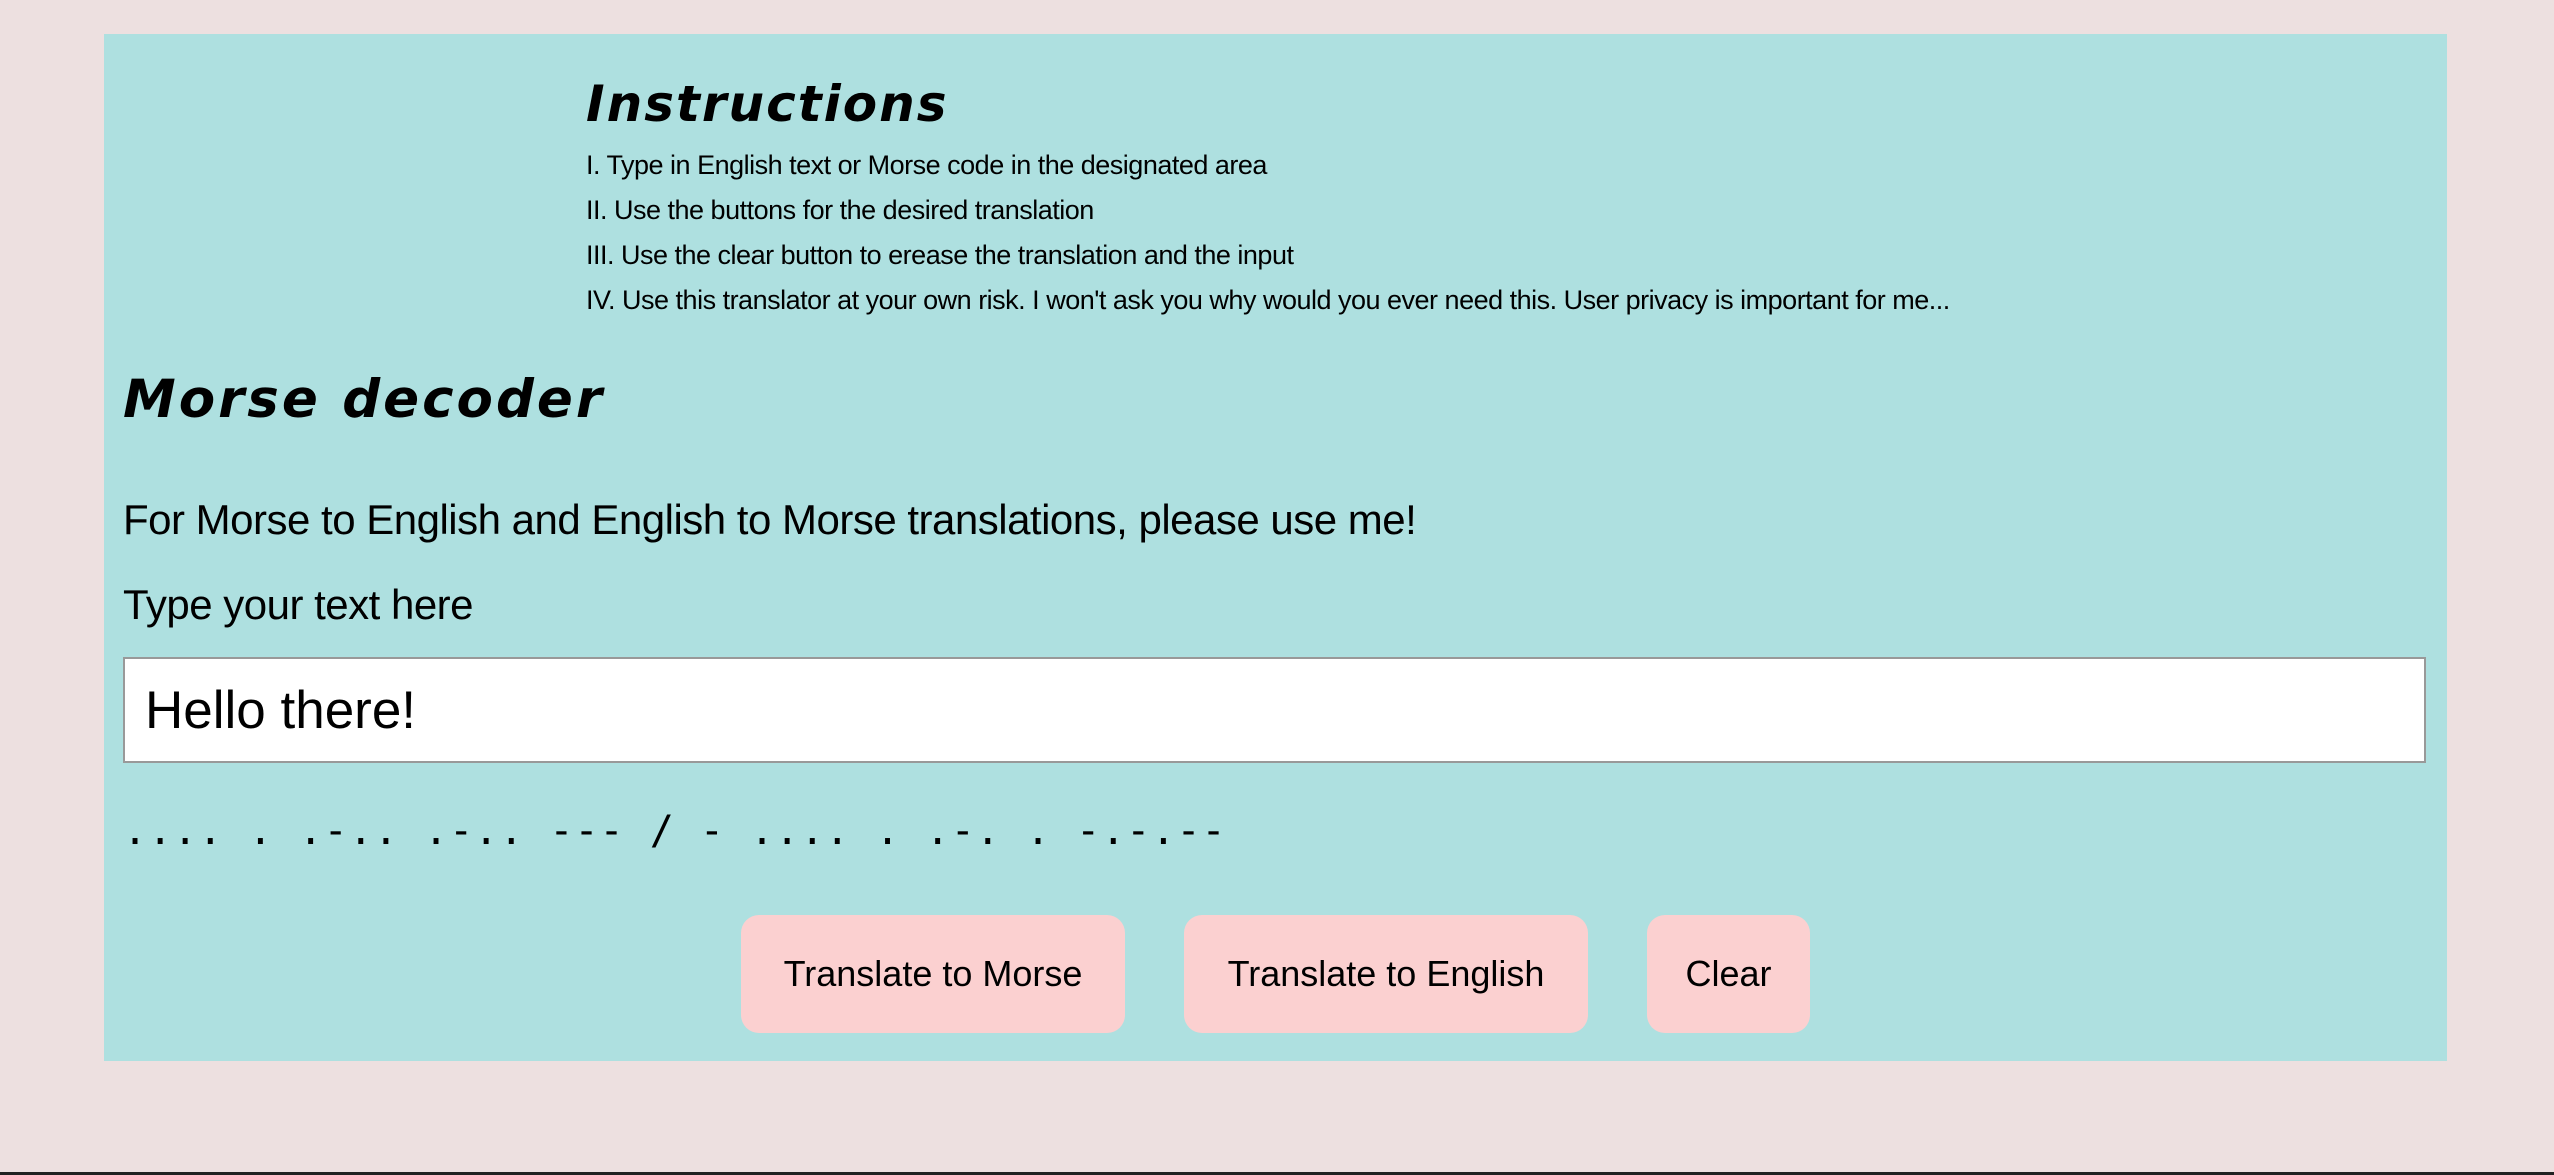  What do you see at coordinates (1728, 974) in the screenshot?
I see `clear-button: Clear` at bounding box center [1728, 974].